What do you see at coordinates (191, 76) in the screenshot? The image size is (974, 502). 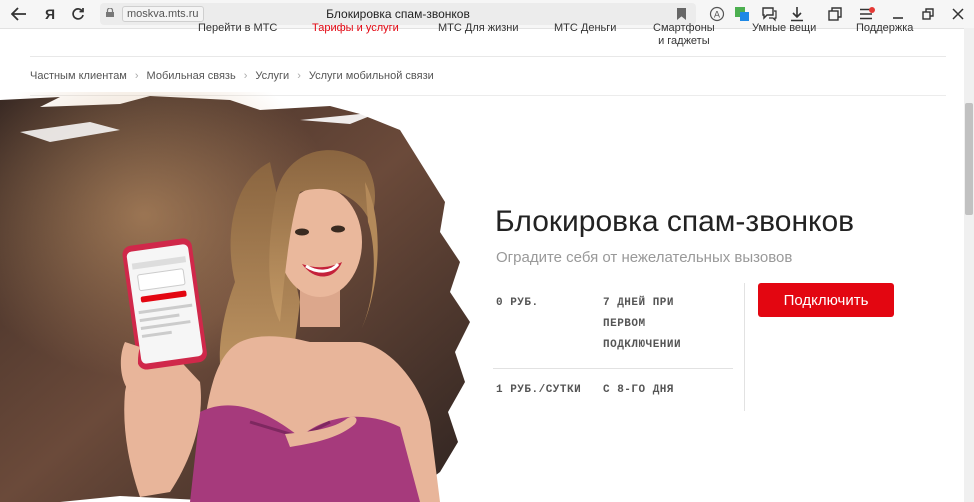 I see `breadcrumb-item: Мобильная связь` at bounding box center [191, 76].